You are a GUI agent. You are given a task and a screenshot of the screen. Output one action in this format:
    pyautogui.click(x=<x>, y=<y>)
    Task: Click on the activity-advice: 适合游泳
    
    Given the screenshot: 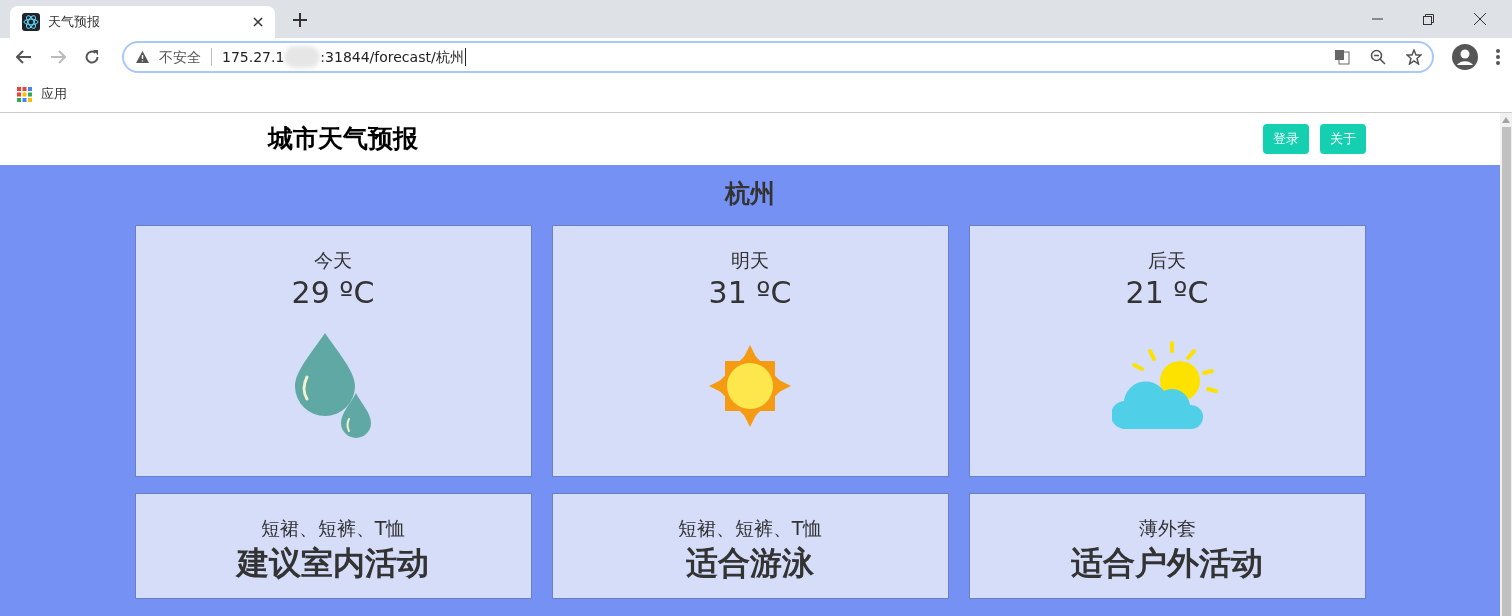 What is the action you would take?
    pyautogui.click(x=750, y=562)
    